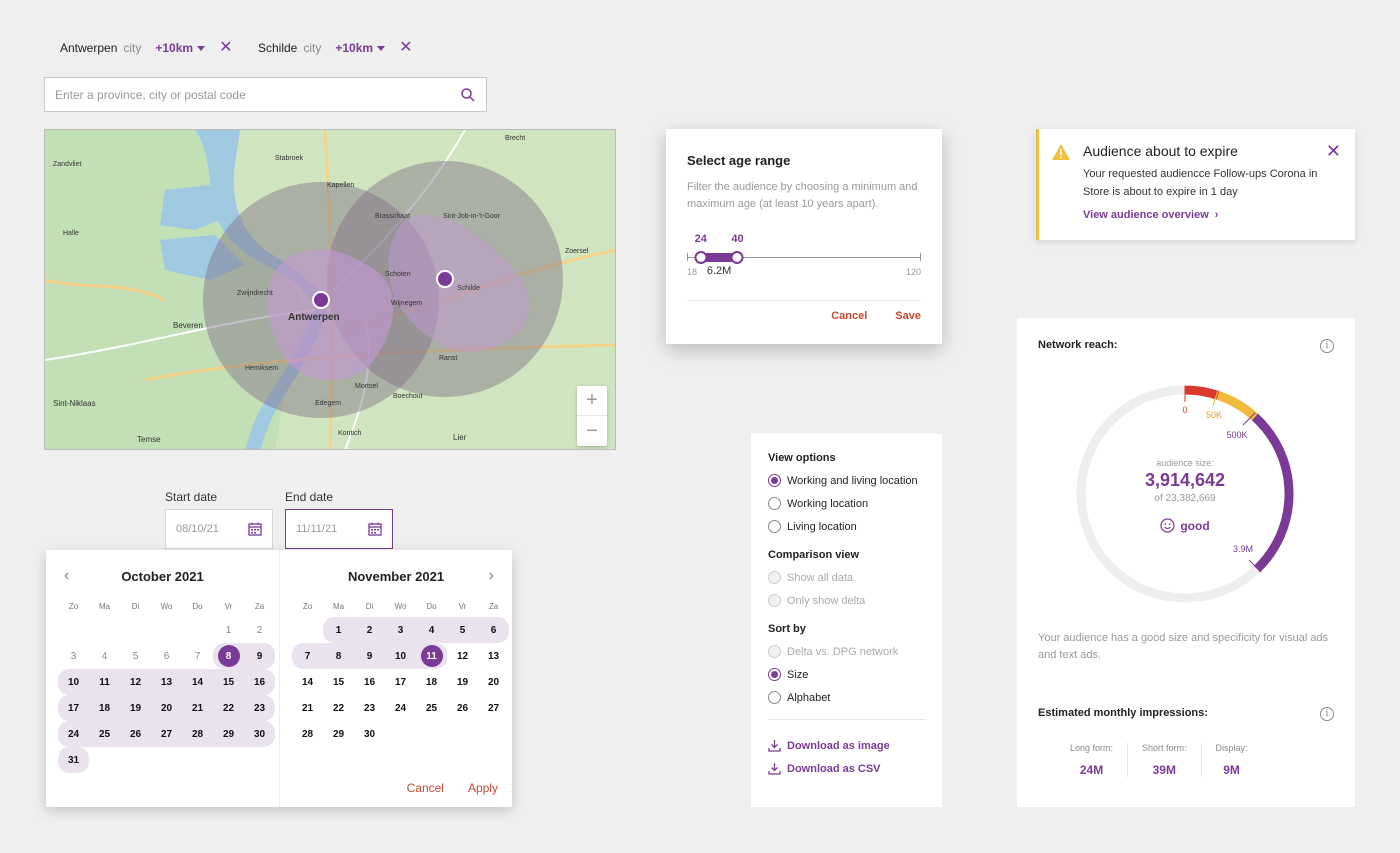 Image resolution: width=1400 pixels, height=853 pixels. Describe the element at coordinates (338, 656) in the screenshot. I see `day-cell: 8` at that location.